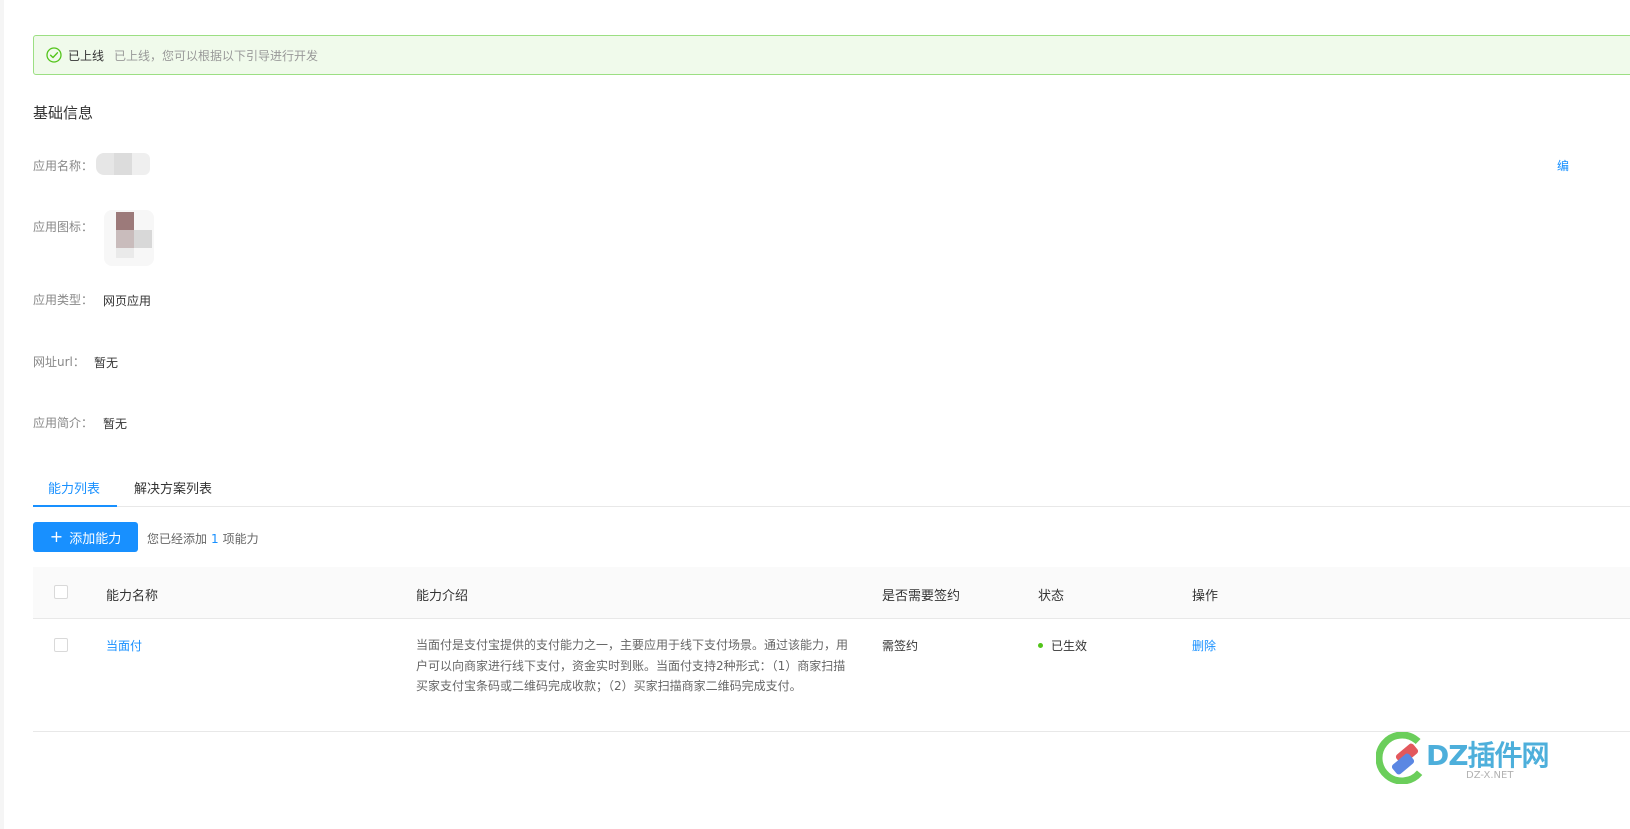  Describe the element at coordinates (63, 423) in the screenshot. I see `field-label-app-intro: 应用简介：` at that location.